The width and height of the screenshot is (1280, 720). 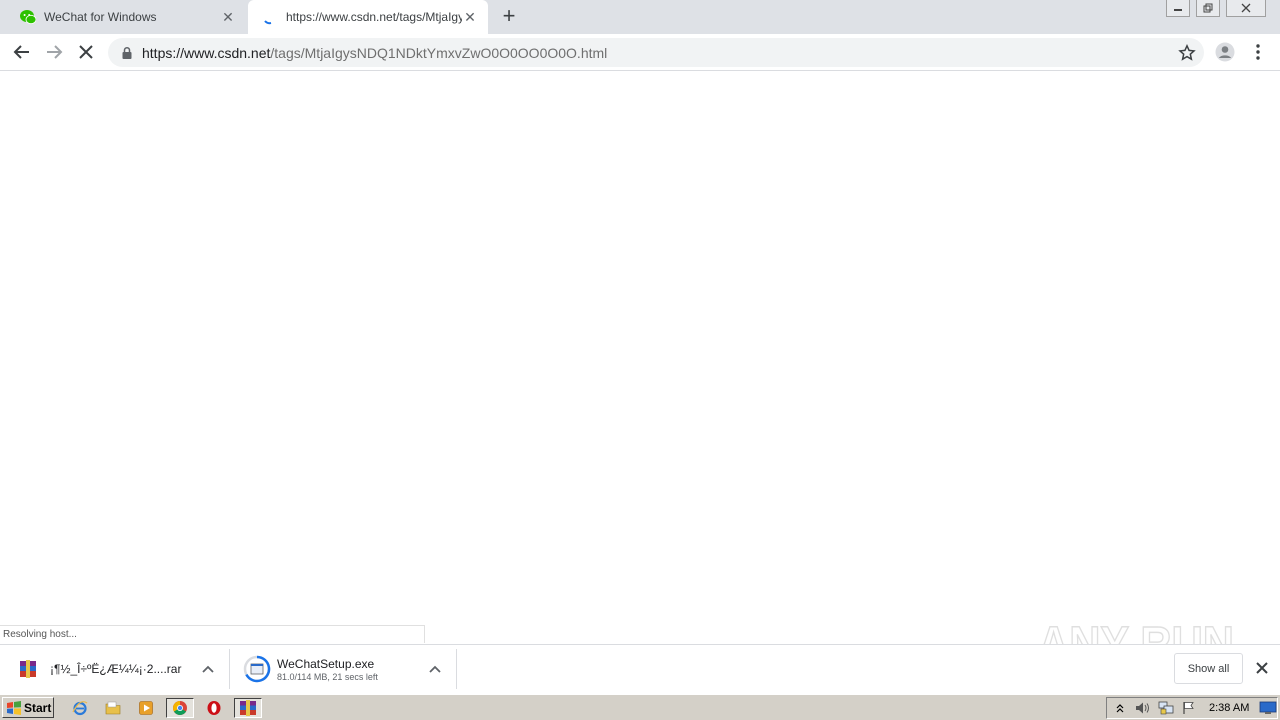 What do you see at coordinates (268, 22) in the screenshot?
I see `loading-spinner-icon` at bounding box center [268, 22].